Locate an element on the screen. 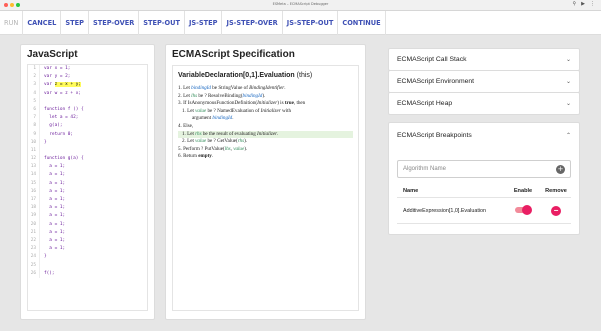  code-line: 8 g(a); is located at coordinates (87, 126).